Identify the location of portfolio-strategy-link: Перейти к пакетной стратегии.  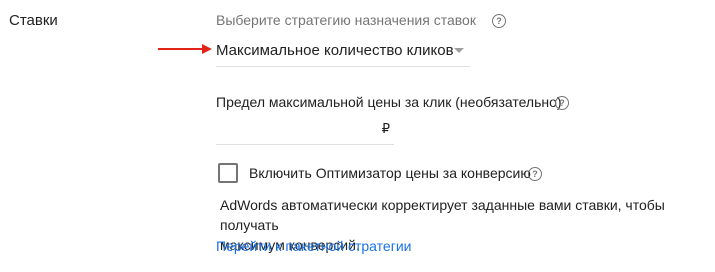
(313, 246).